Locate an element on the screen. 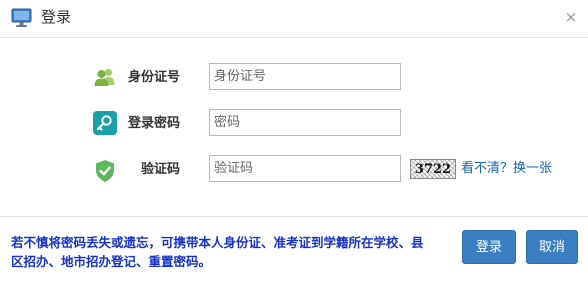 This screenshot has height=281, width=588. id-card-input is located at coordinates (305, 76).